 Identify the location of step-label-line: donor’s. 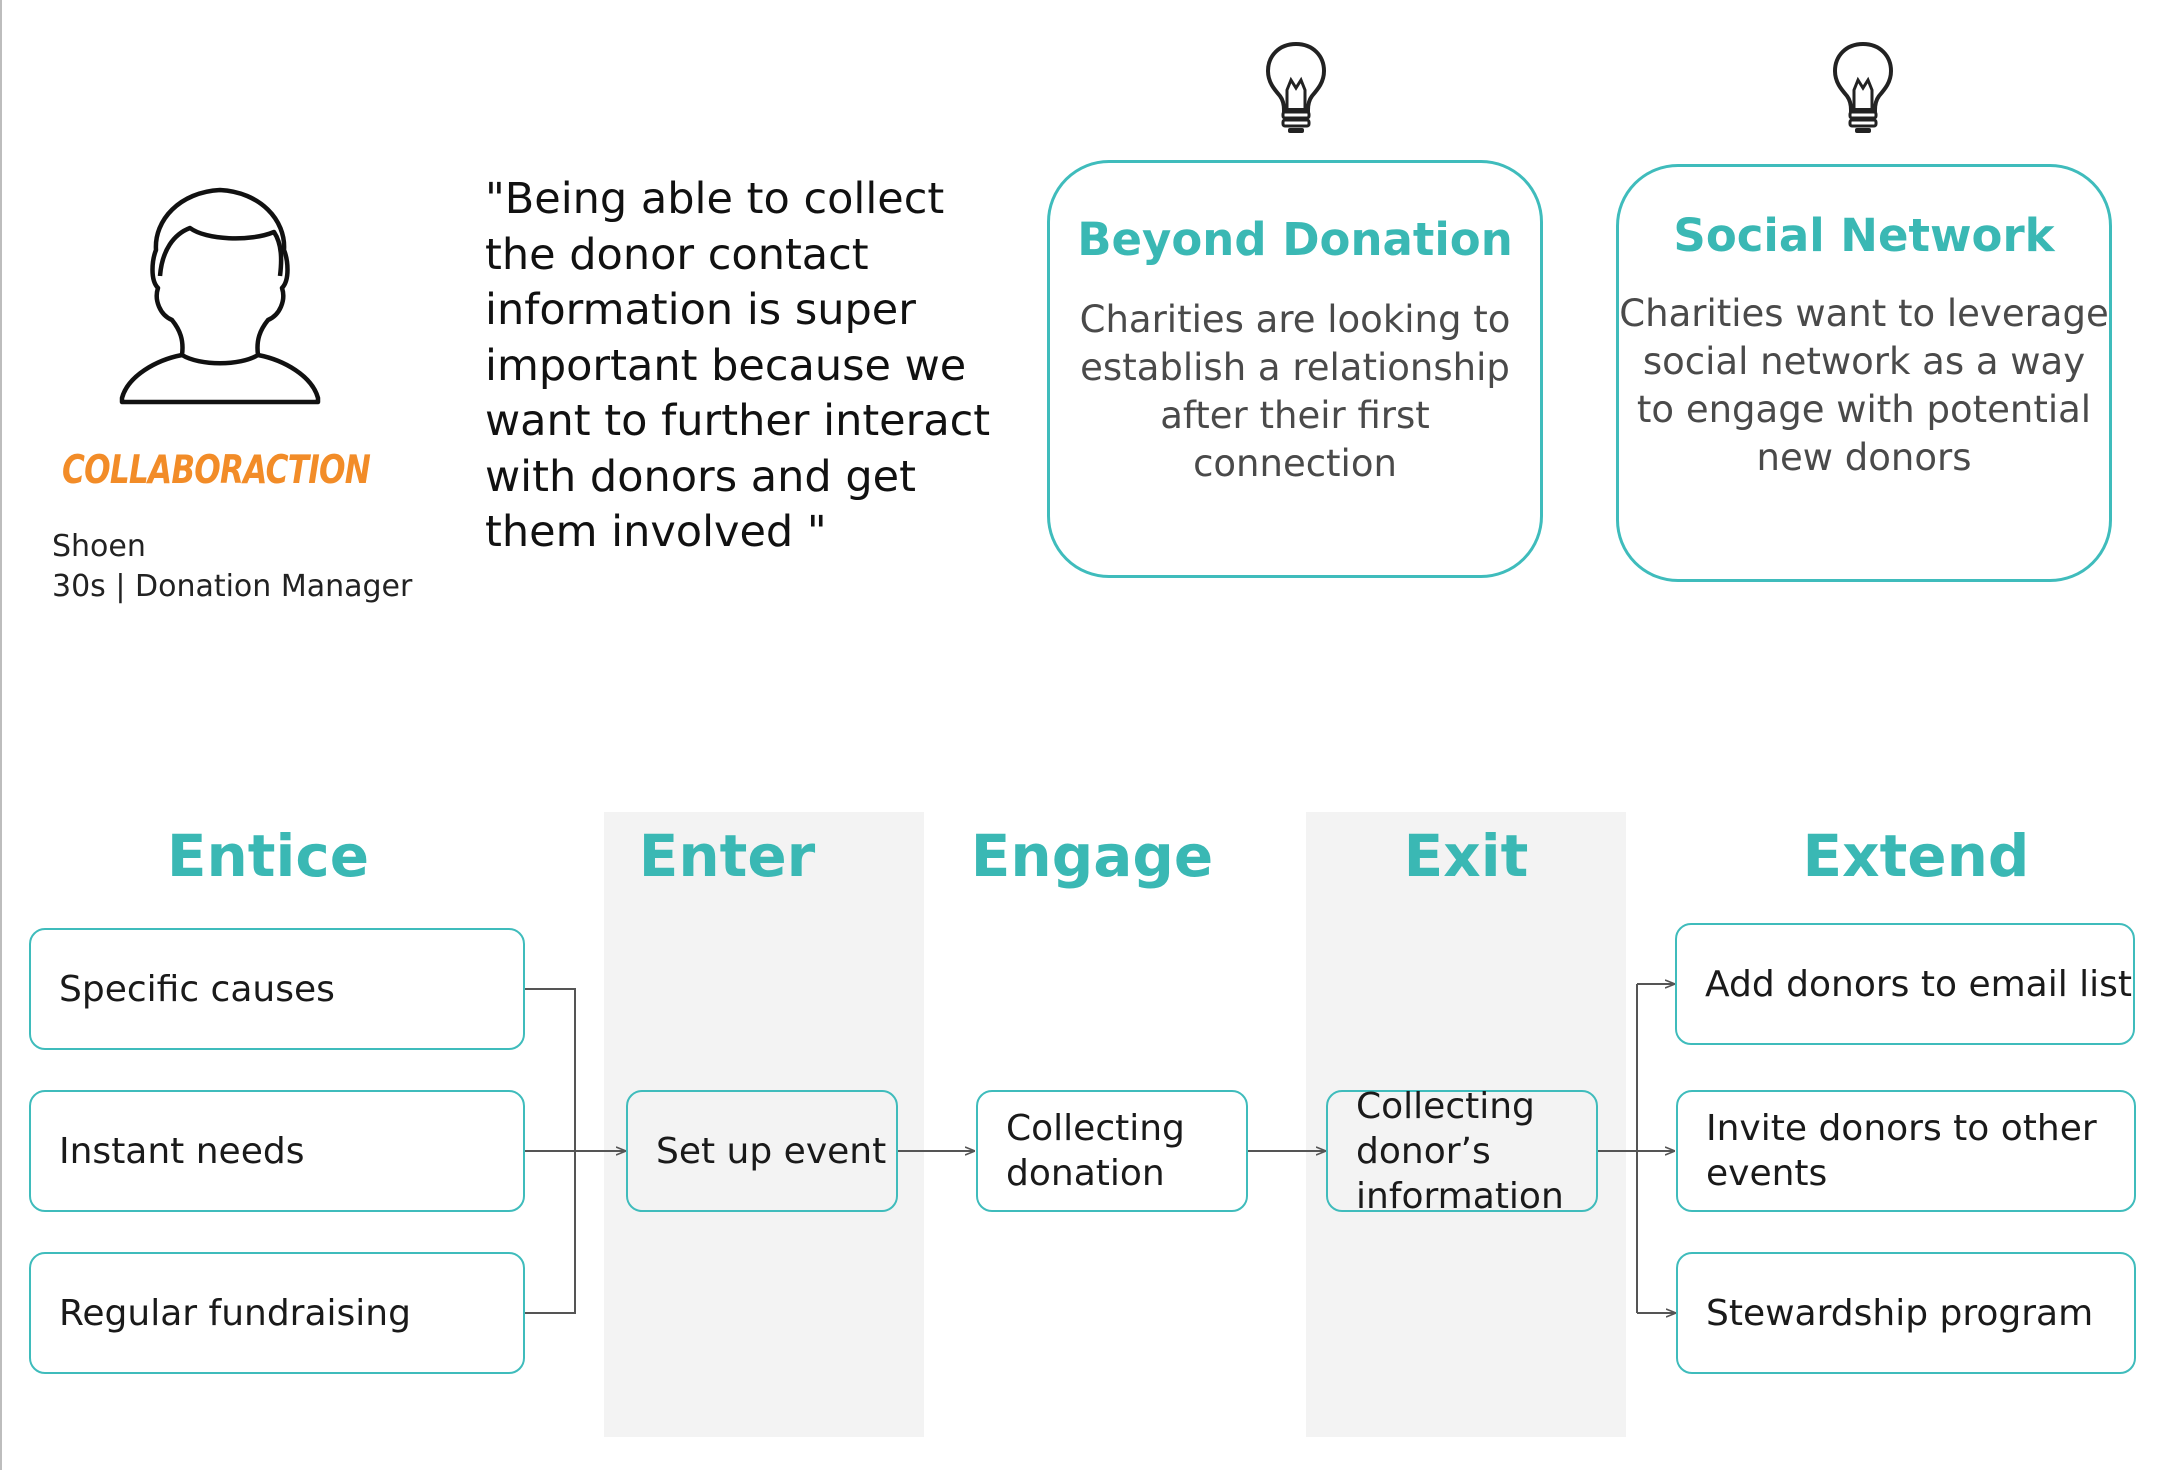
(1423, 1151).